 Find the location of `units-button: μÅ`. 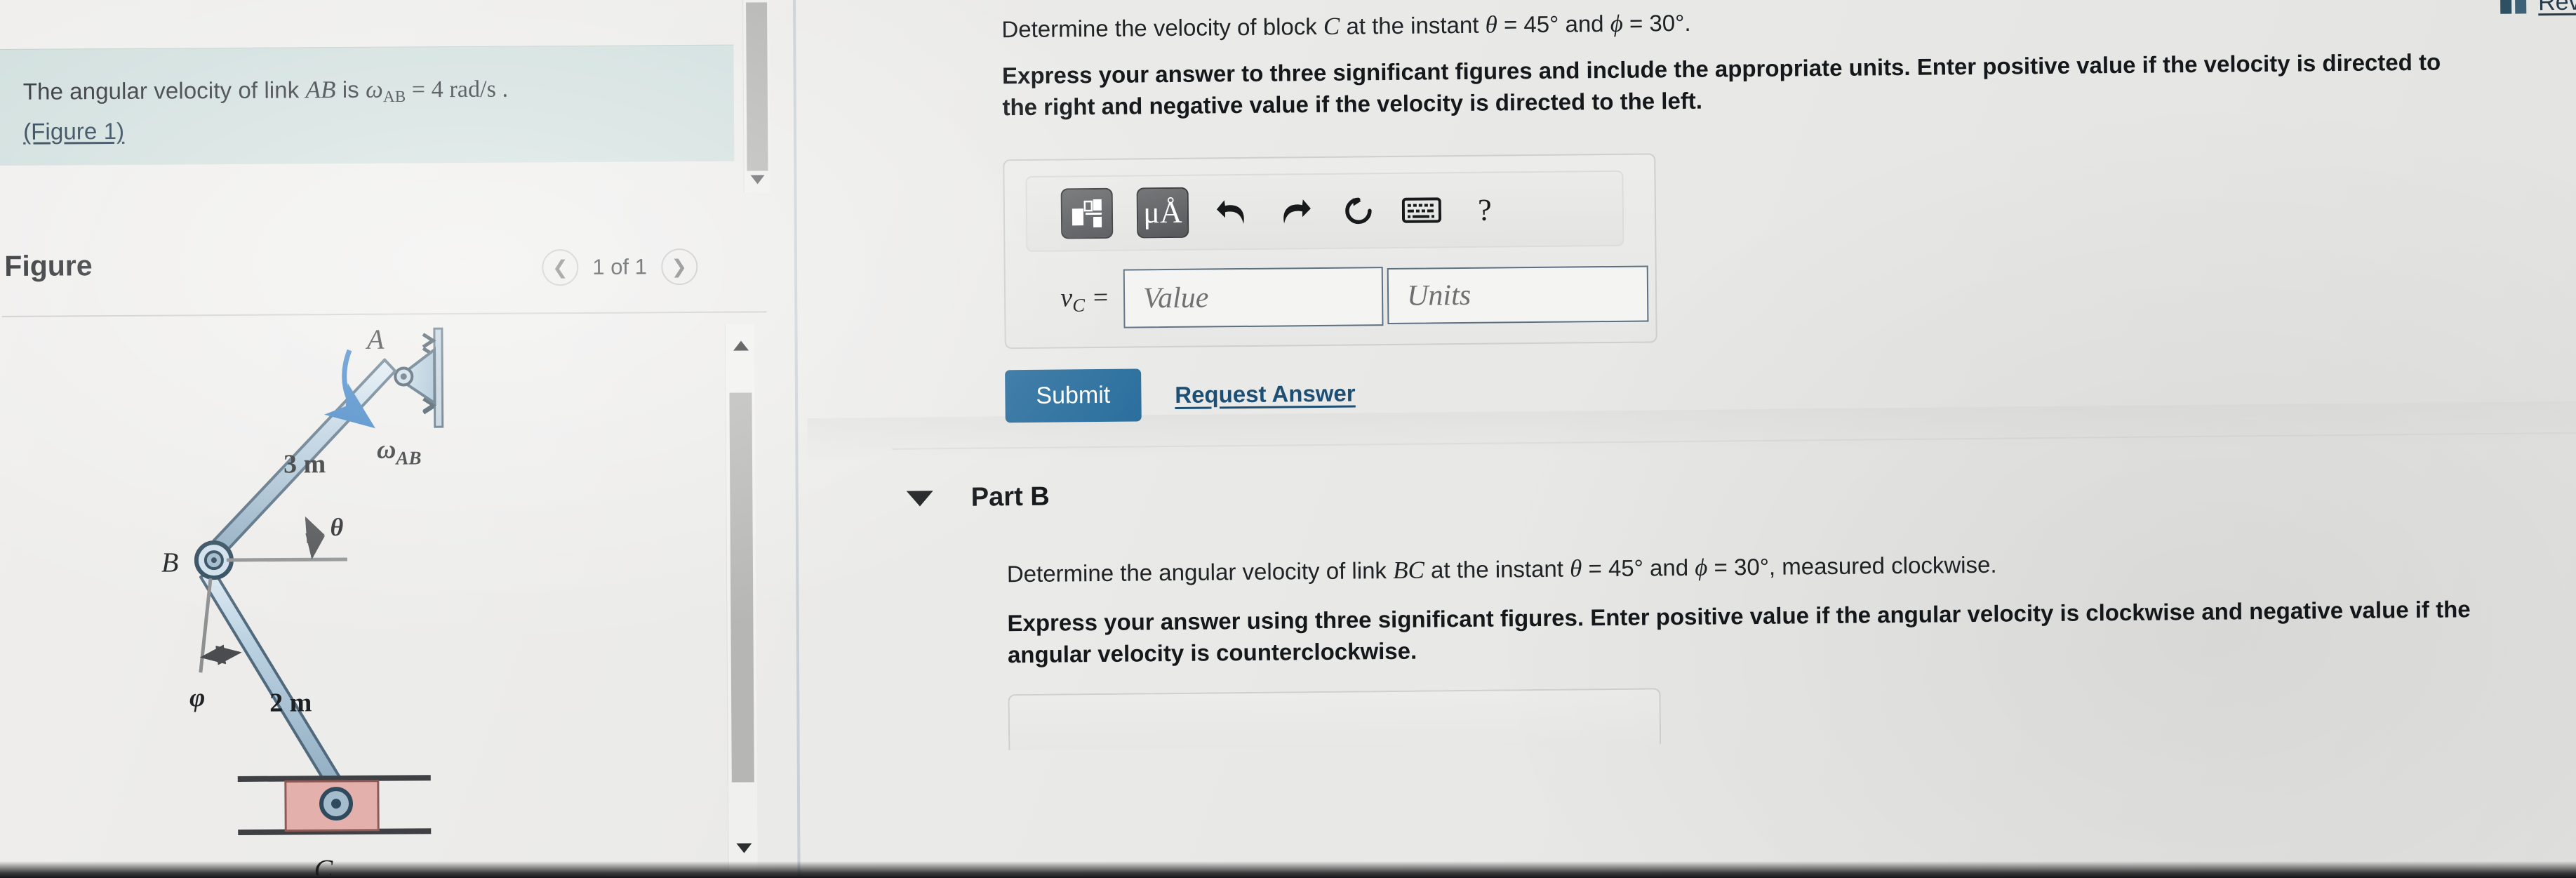

units-button: μÅ is located at coordinates (1162, 213).